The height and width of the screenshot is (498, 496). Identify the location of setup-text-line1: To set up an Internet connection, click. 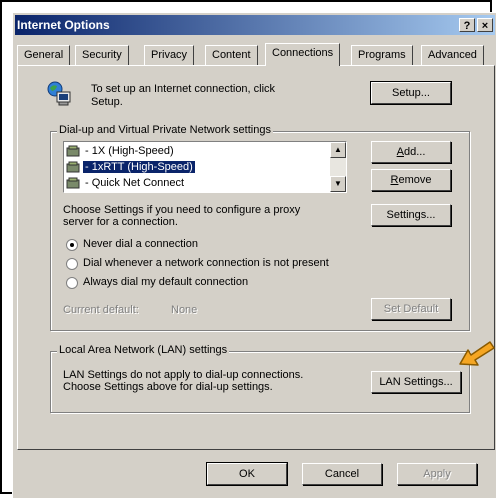
(183, 89).